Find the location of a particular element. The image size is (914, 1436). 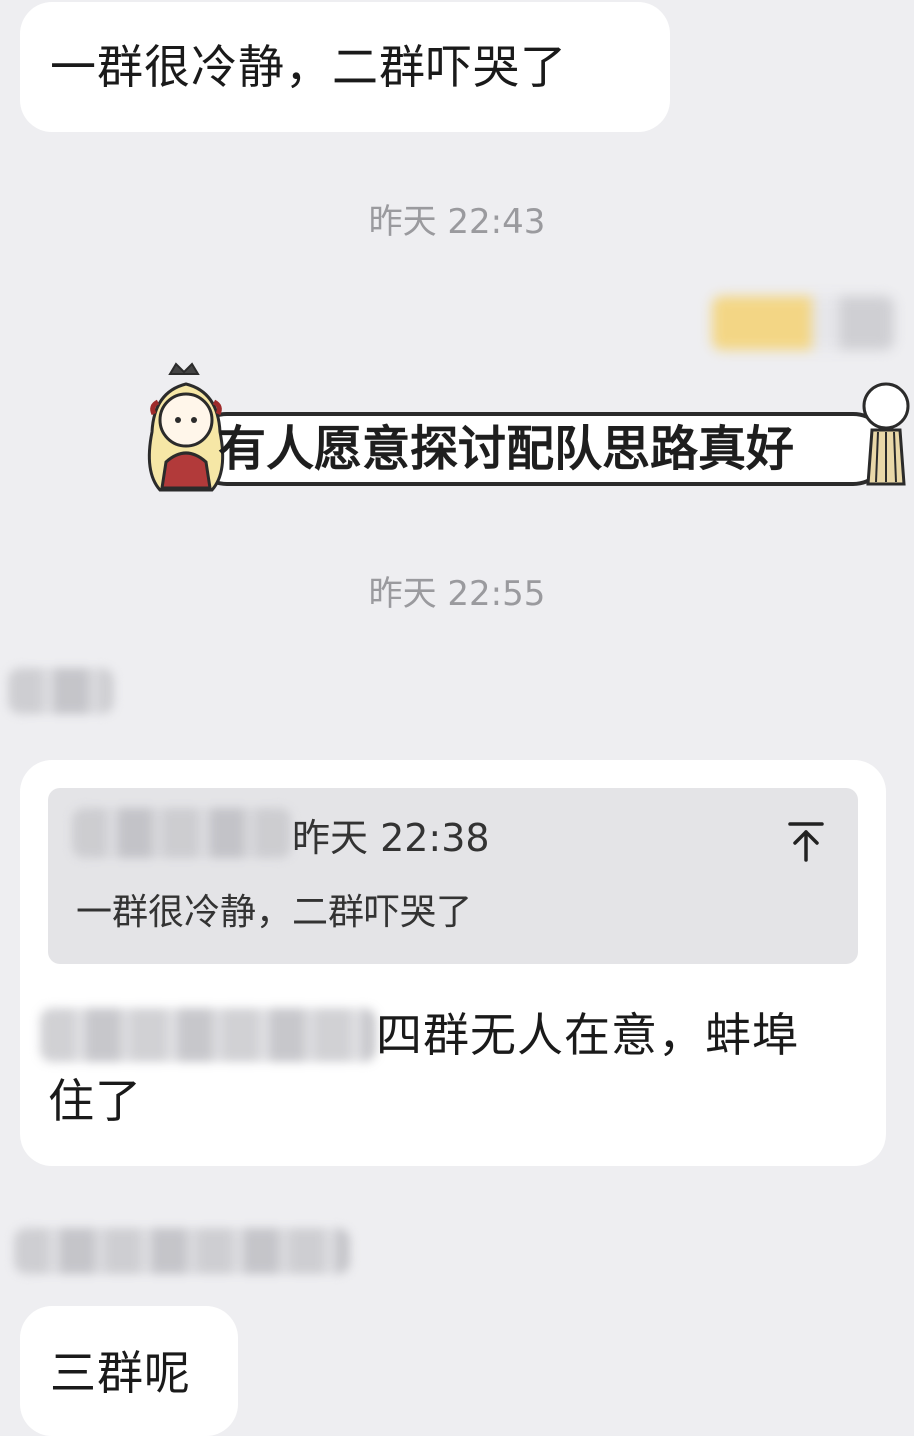

quoted-time: 昨天 22:38 is located at coordinates (391, 838).